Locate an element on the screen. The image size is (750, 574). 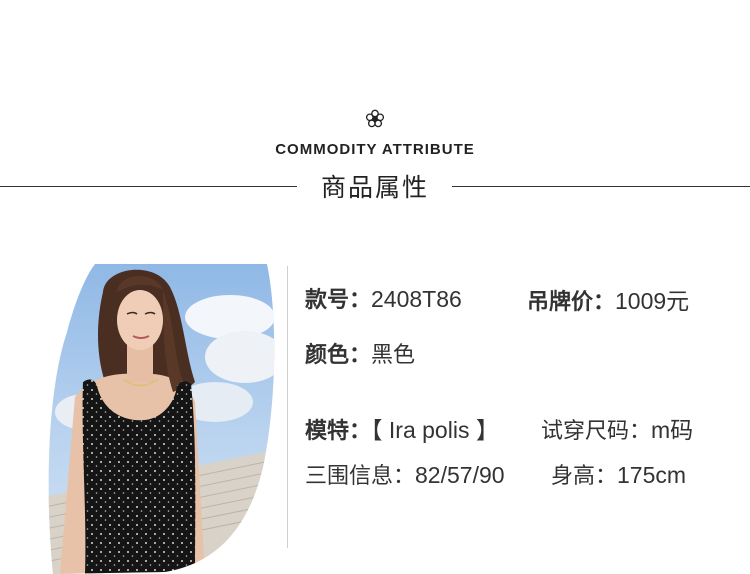
color-value: 黑色 is located at coordinates (393, 355).